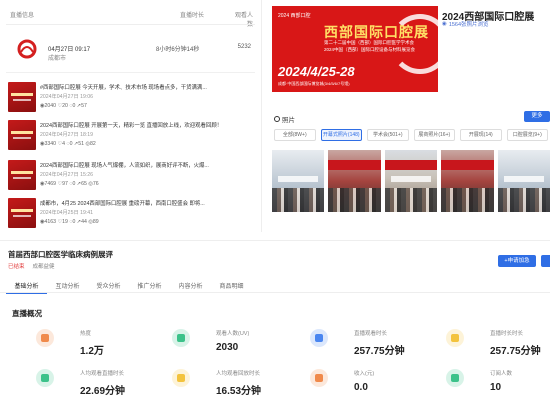  What do you see at coordinates (288, 120) in the screenshot?
I see `photos-label-text: 照片` at bounding box center [288, 120].